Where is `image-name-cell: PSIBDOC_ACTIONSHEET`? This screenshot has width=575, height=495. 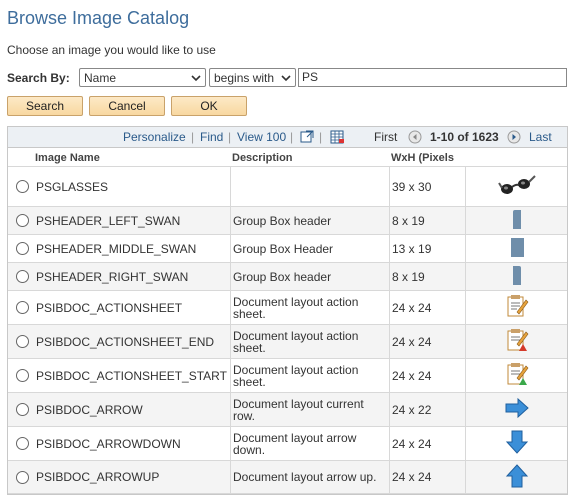
image-name-cell: PSIBDOC_ACTIONSHEET is located at coordinates (109, 307).